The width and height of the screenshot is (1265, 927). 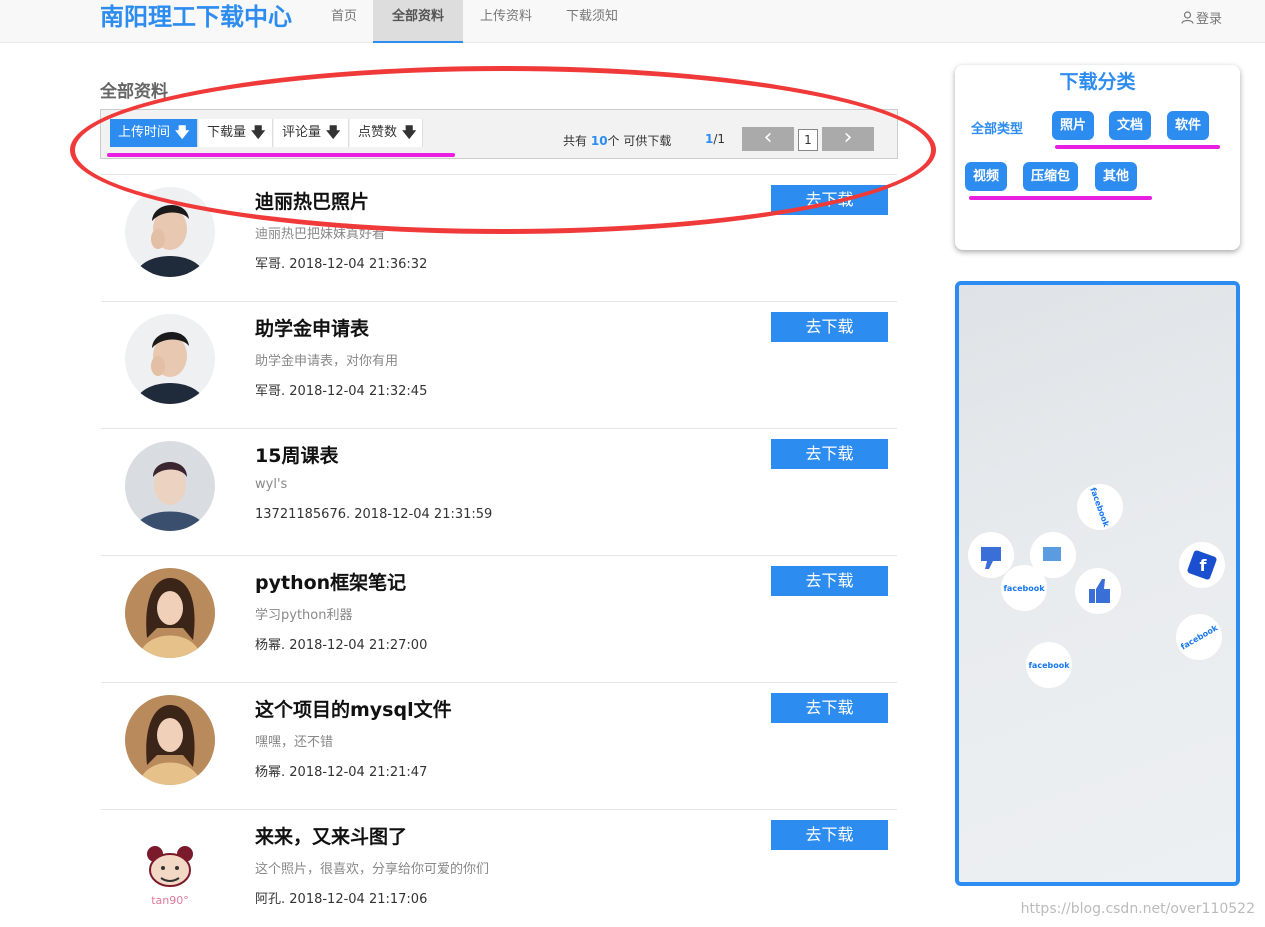 What do you see at coordinates (506, 21) in the screenshot?
I see `nav-upload: 上传资料` at bounding box center [506, 21].